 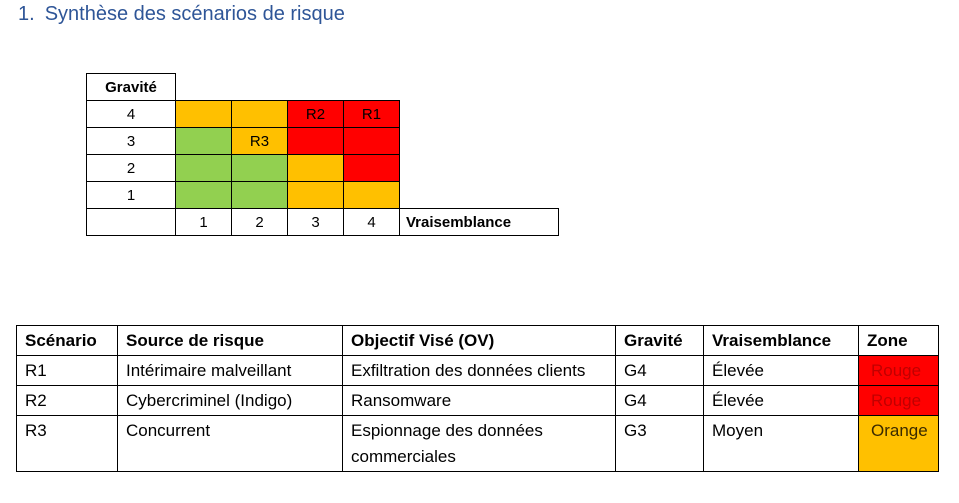 I want to click on matrix-corner-cell, so click(x=131, y=222).